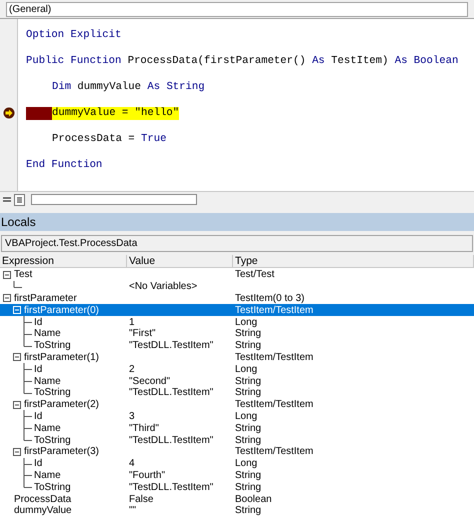 The image size is (474, 516). What do you see at coordinates (62, 404) in the screenshot?
I see `expression-cell: firstParameter(2)` at bounding box center [62, 404].